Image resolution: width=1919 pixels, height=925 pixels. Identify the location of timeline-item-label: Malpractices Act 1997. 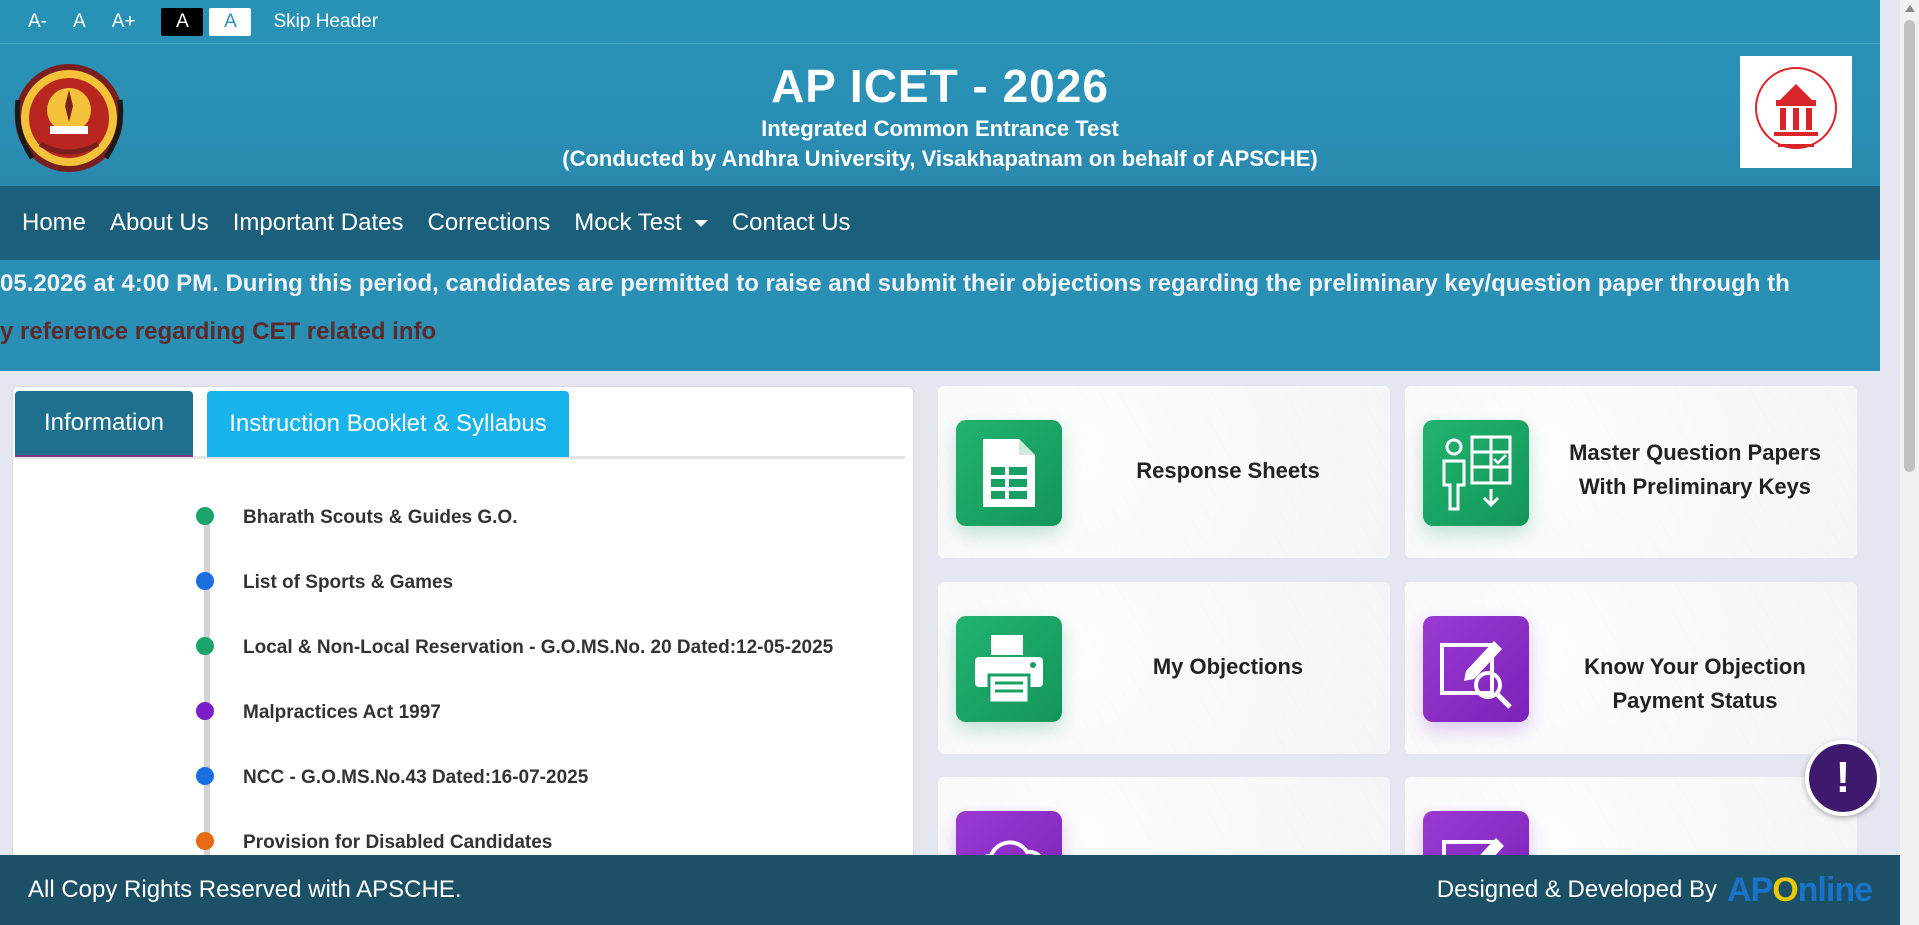
(342, 713).